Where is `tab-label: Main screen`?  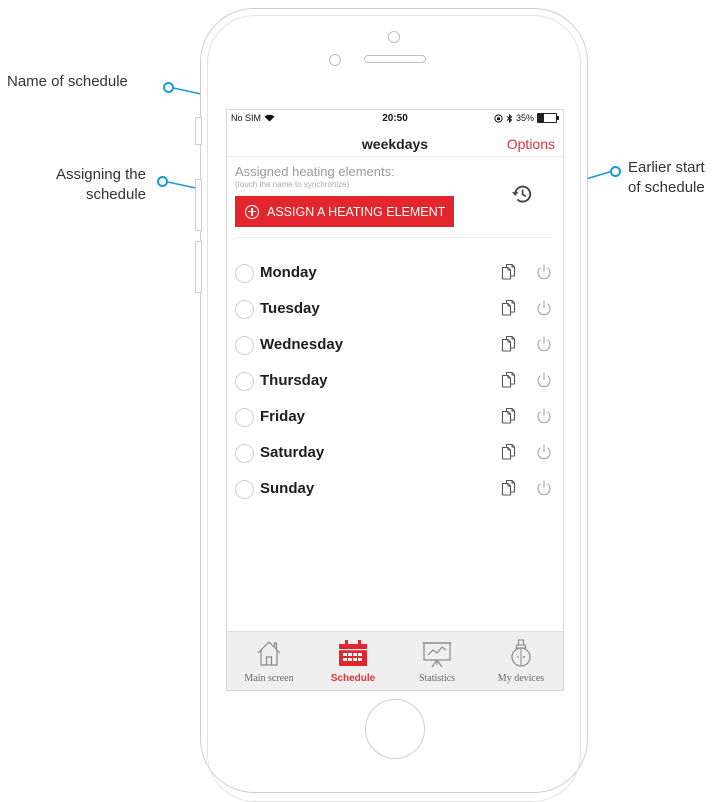 tab-label: Main screen is located at coordinates (269, 678).